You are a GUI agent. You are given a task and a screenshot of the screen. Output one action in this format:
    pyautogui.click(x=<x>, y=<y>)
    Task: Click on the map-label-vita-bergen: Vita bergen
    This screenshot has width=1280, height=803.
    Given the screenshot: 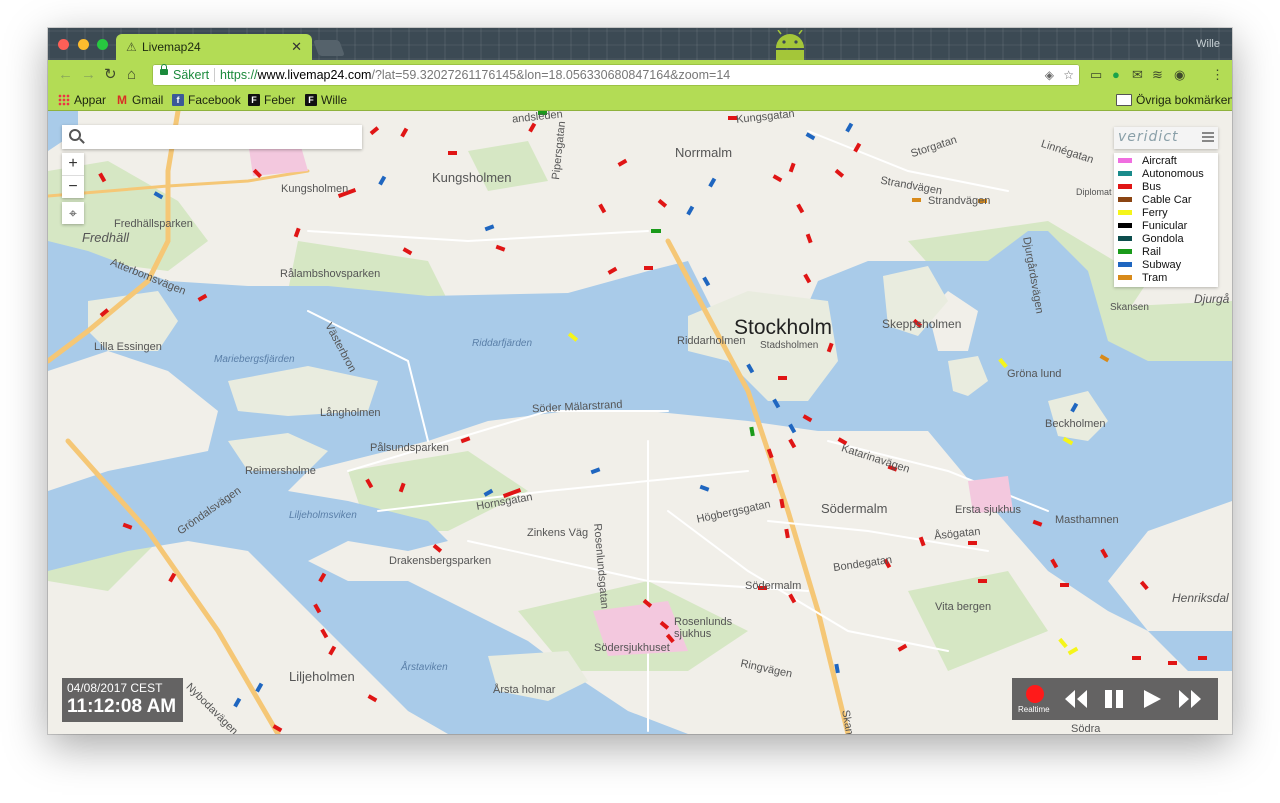 What is the action you would take?
    pyautogui.click(x=963, y=607)
    